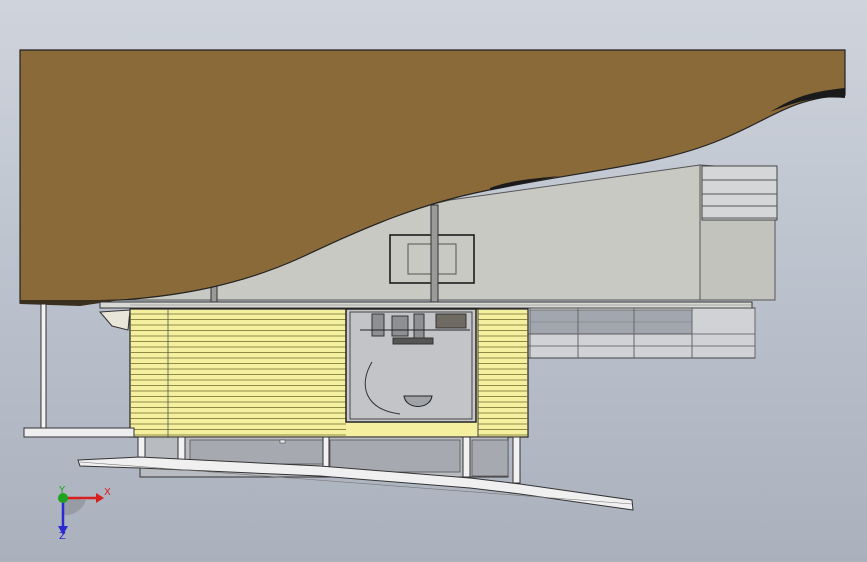 This screenshot has height=562, width=867. Describe the element at coordinates (62, 536) in the screenshot. I see `axis-z-label: Z` at that location.